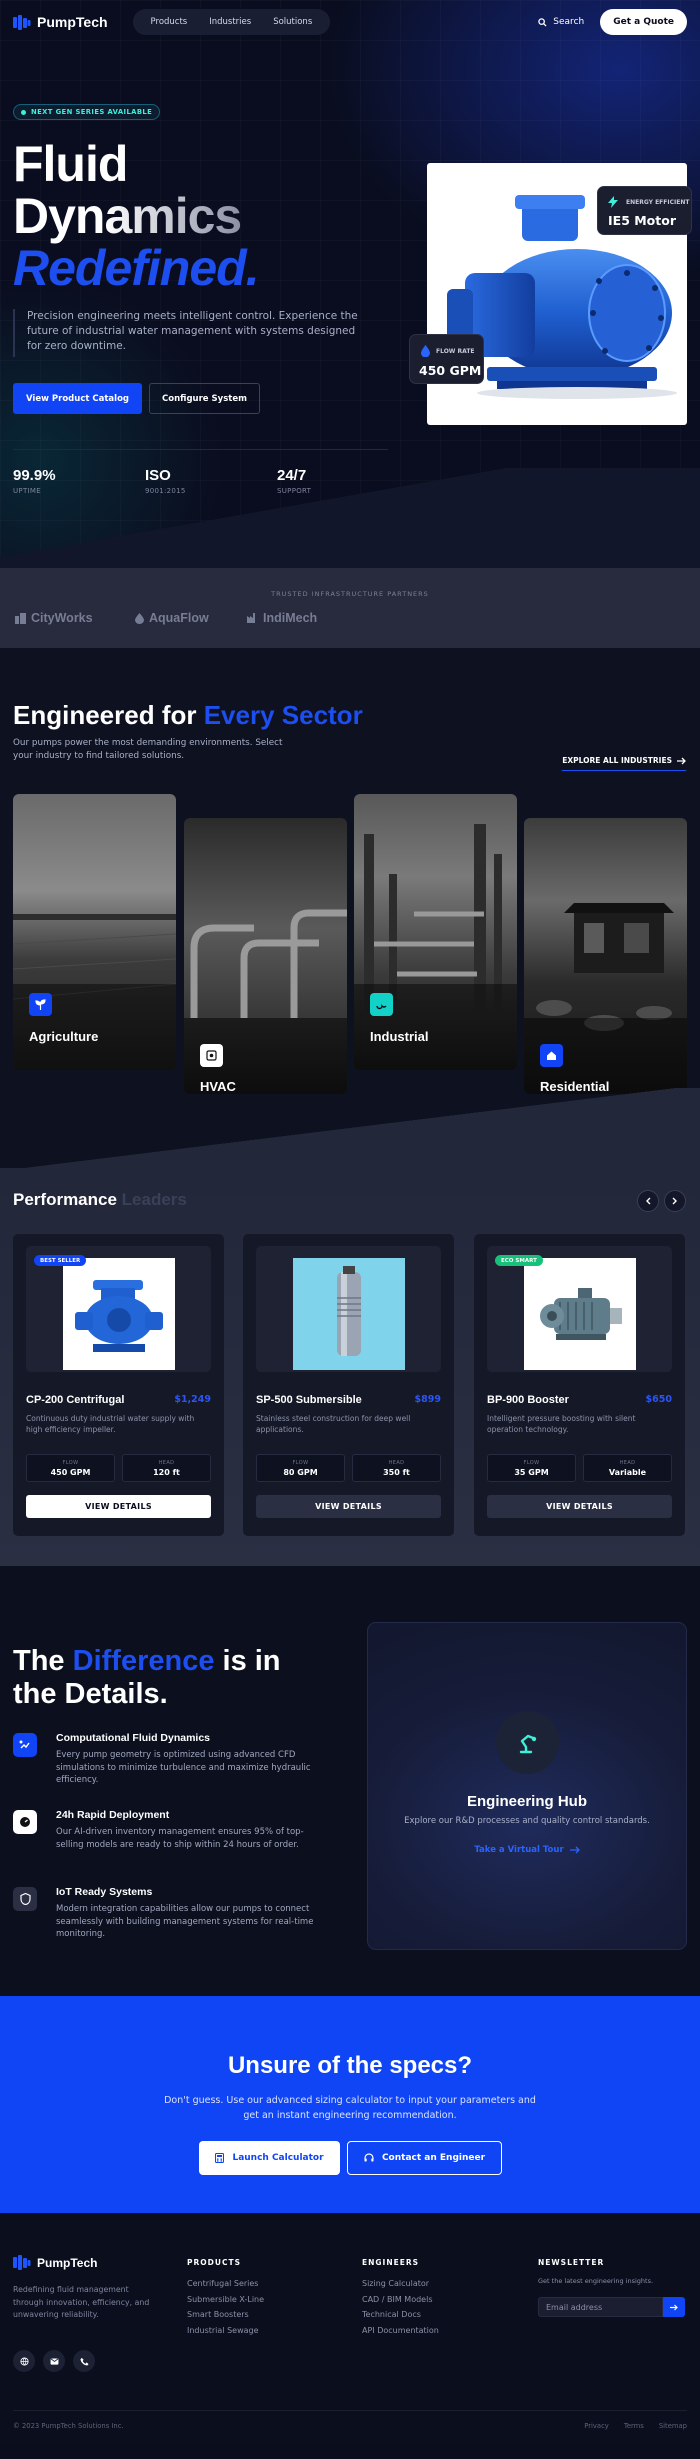 The height and width of the screenshot is (2459, 700). I want to click on flow-rate-chip: FLOW RATE 450 GPM, so click(446, 359).